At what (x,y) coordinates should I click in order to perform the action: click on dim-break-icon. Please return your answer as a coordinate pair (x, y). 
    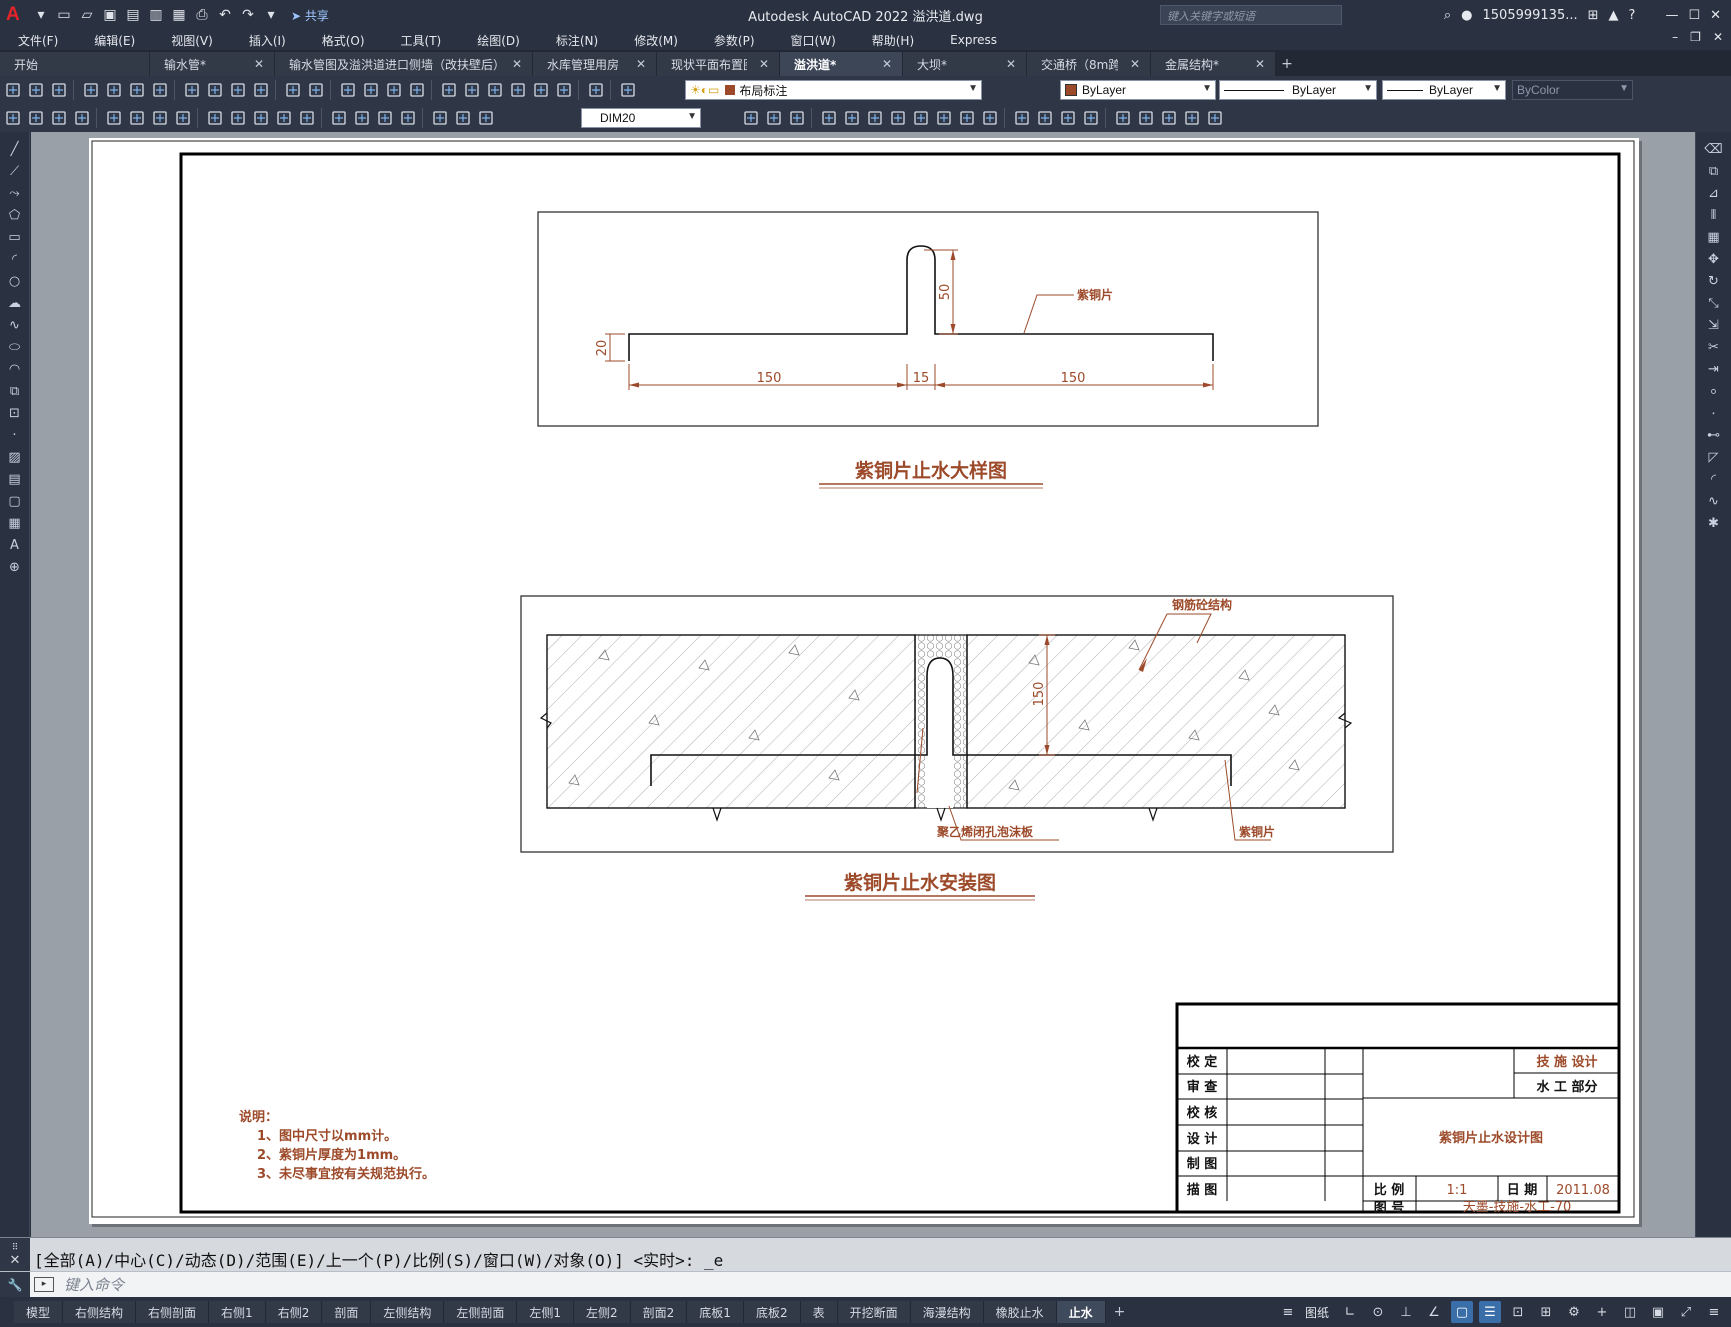
    Looking at the image, I should click on (307, 118).